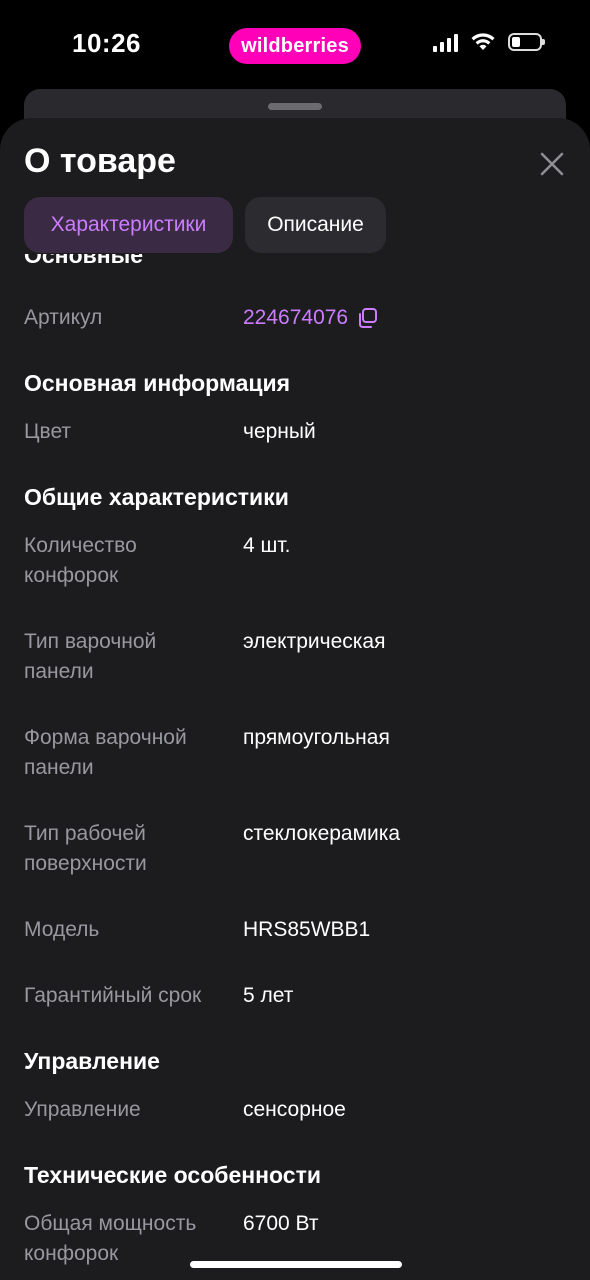 Image resolution: width=590 pixels, height=1280 pixels. I want to click on tab-characteristics-label: Характеристики, so click(128, 224).